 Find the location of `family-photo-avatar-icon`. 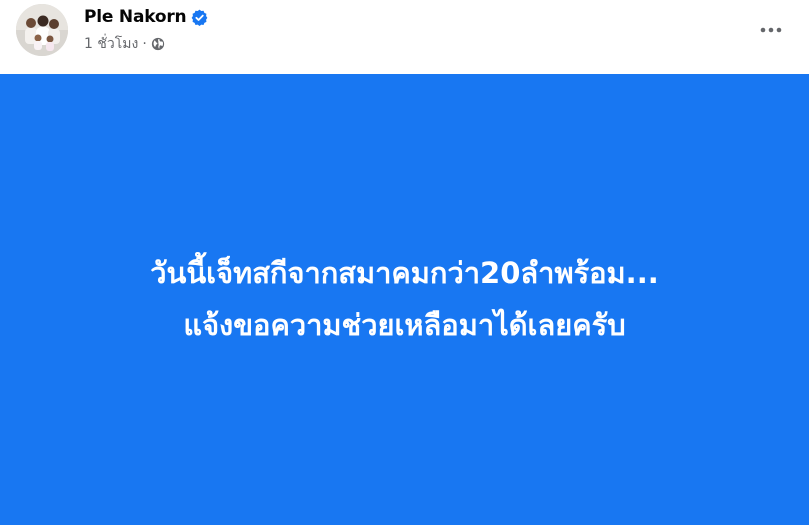

family-photo-avatar-icon is located at coordinates (42, 30).